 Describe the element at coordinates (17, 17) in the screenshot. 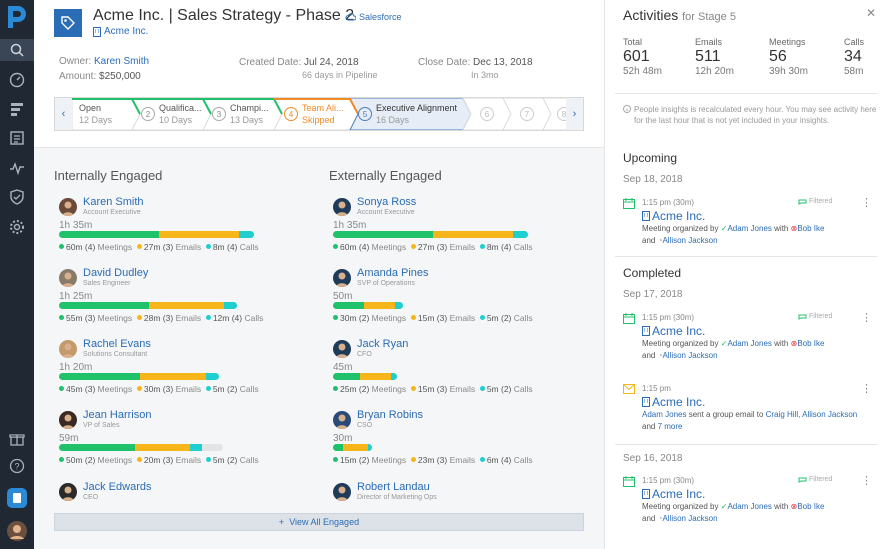

I see `app-logo` at that location.